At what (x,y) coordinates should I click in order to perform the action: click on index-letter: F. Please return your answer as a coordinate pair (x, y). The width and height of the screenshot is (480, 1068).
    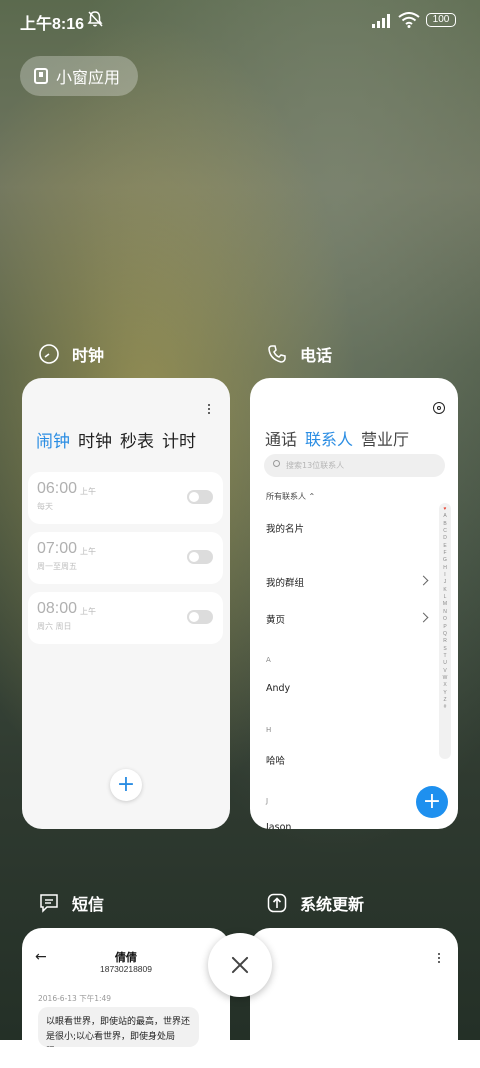
    Looking at the image, I should click on (444, 553).